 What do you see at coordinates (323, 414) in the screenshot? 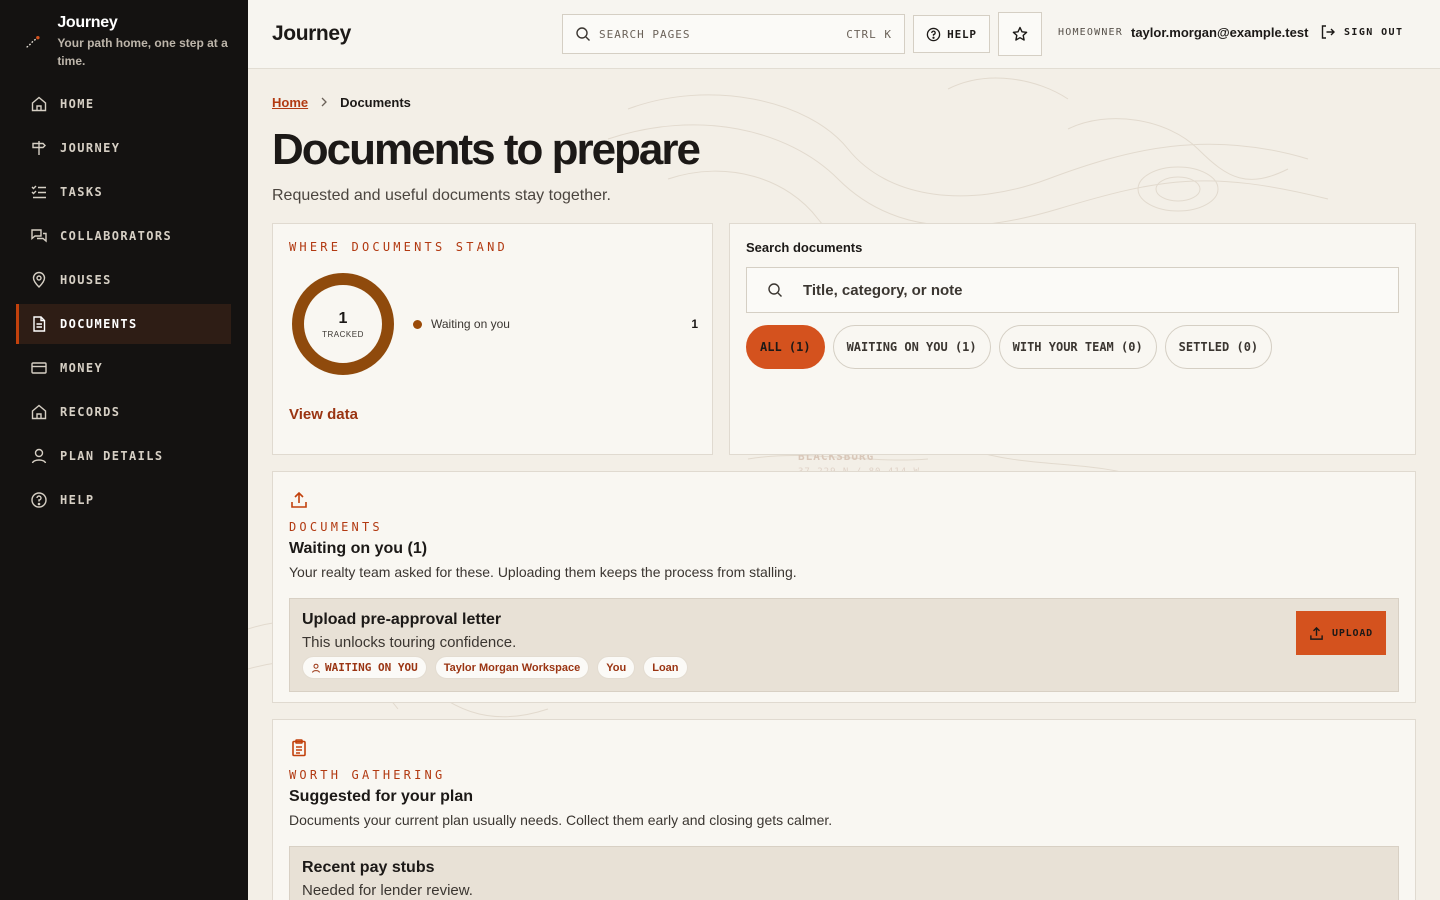
I see `view-data-link: View data` at bounding box center [323, 414].